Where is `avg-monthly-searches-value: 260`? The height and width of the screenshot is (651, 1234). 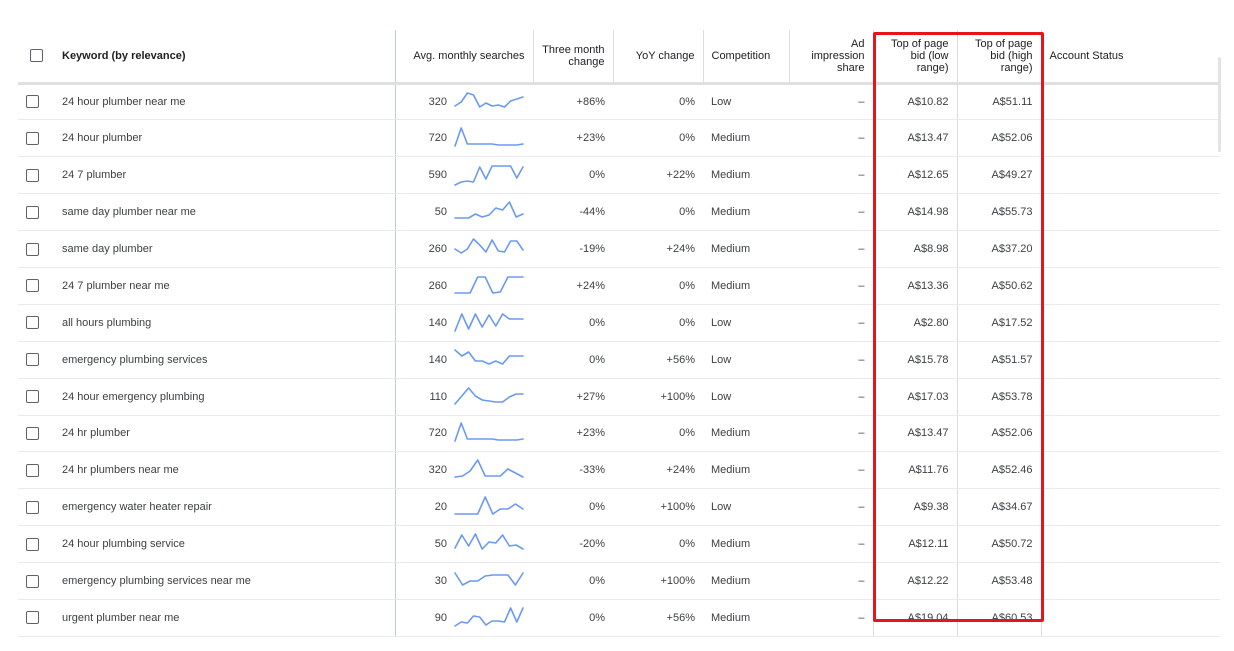
avg-monthly-searches-value: 260 is located at coordinates (437, 249).